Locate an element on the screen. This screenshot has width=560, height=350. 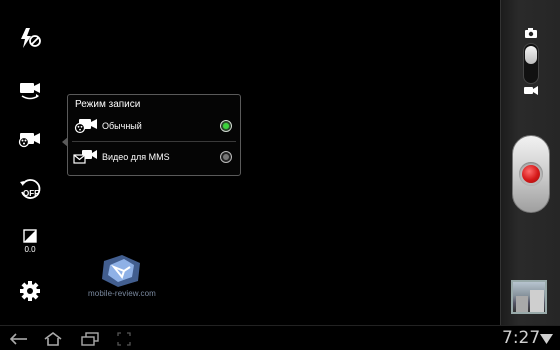
record-button-ring is located at coordinates (531, 174).